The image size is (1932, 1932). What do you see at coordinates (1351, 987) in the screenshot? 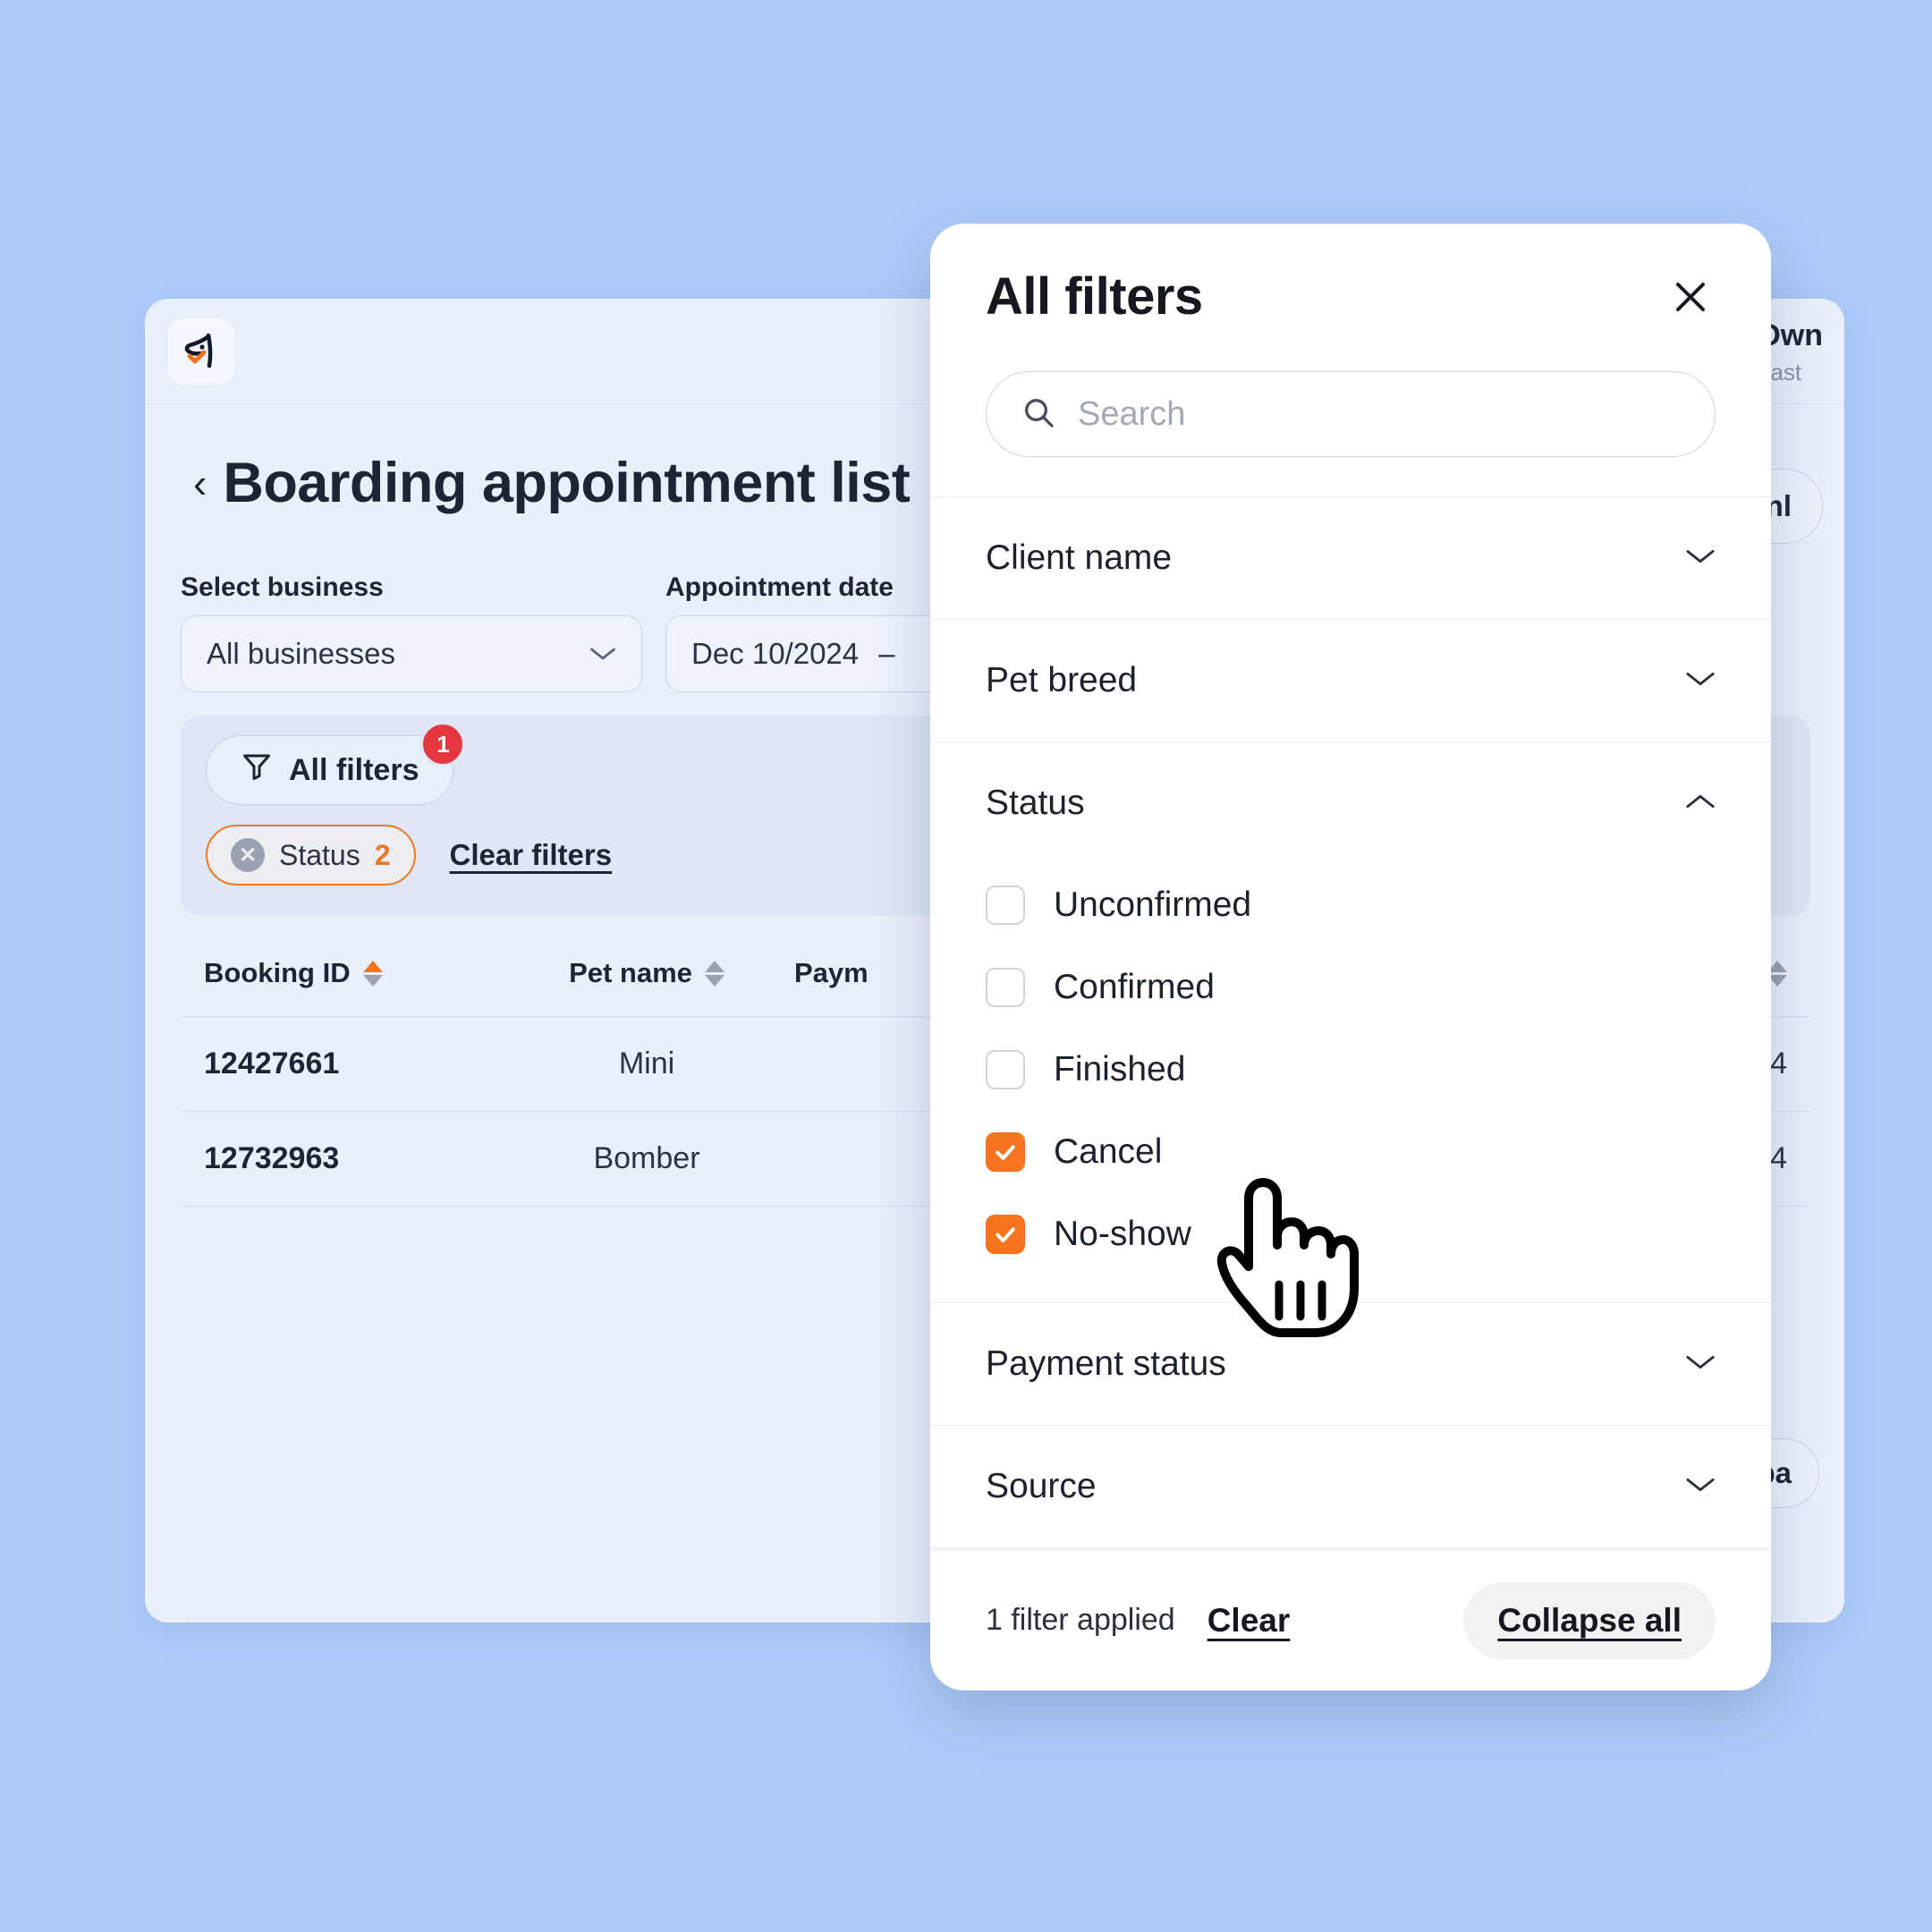
I see `status-option-confirmed: Confirmed` at bounding box center [1351, 987].